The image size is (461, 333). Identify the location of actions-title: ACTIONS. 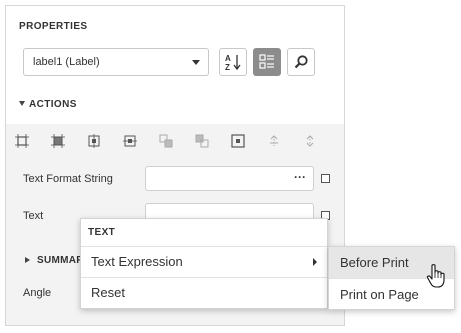
(53, 104).